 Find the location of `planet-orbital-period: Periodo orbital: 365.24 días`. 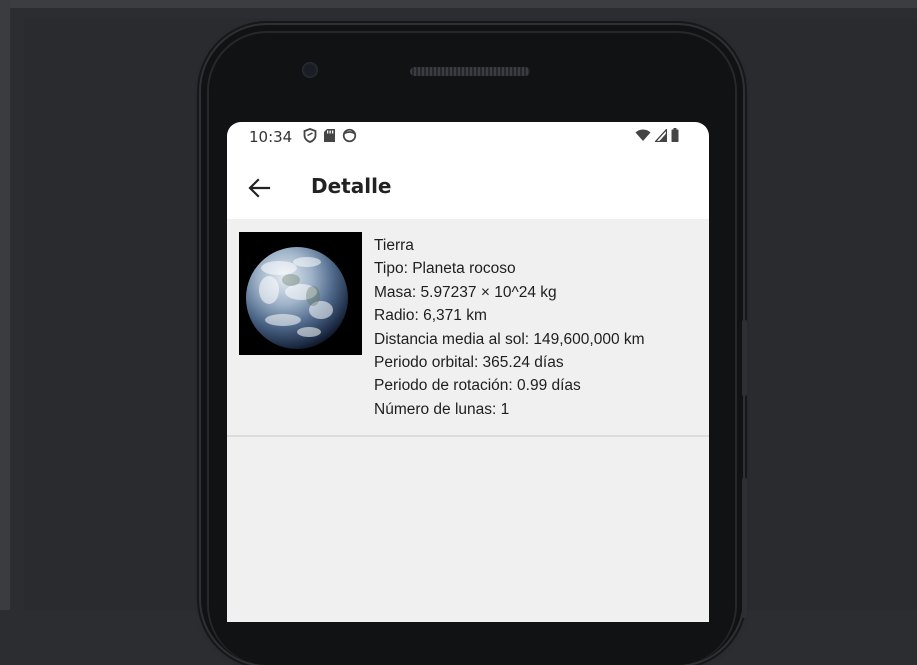

planet-orbital-period: Periodo orbital: 365.24 días is located at coordinates (469, 363).